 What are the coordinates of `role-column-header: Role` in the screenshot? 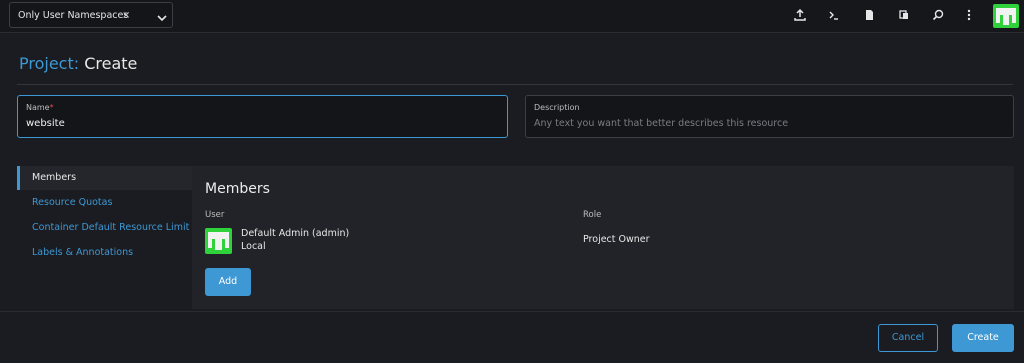 It's located at (592, 215).